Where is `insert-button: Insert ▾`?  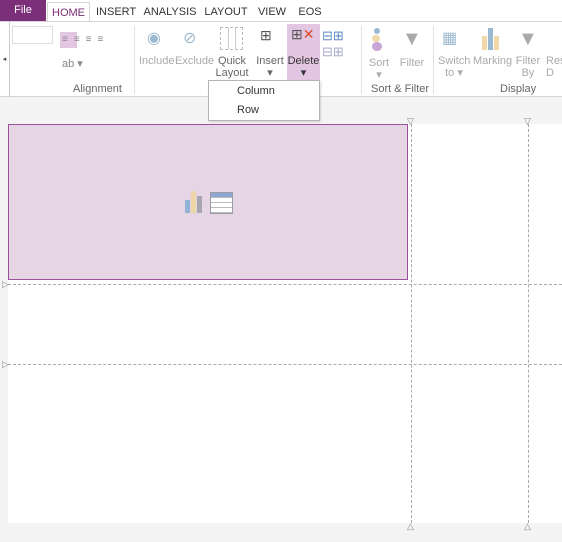 insert-button: Insert ▾ is located at coordinates (270, 67).